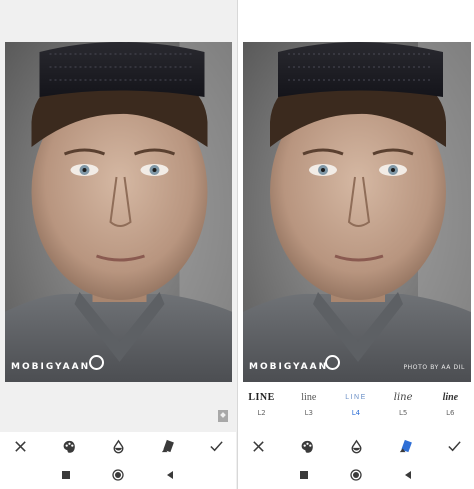  What do you see at coordinates (261, 413) in the screenshot?
I see `style-label: L2` at bounding box center [261, 413].